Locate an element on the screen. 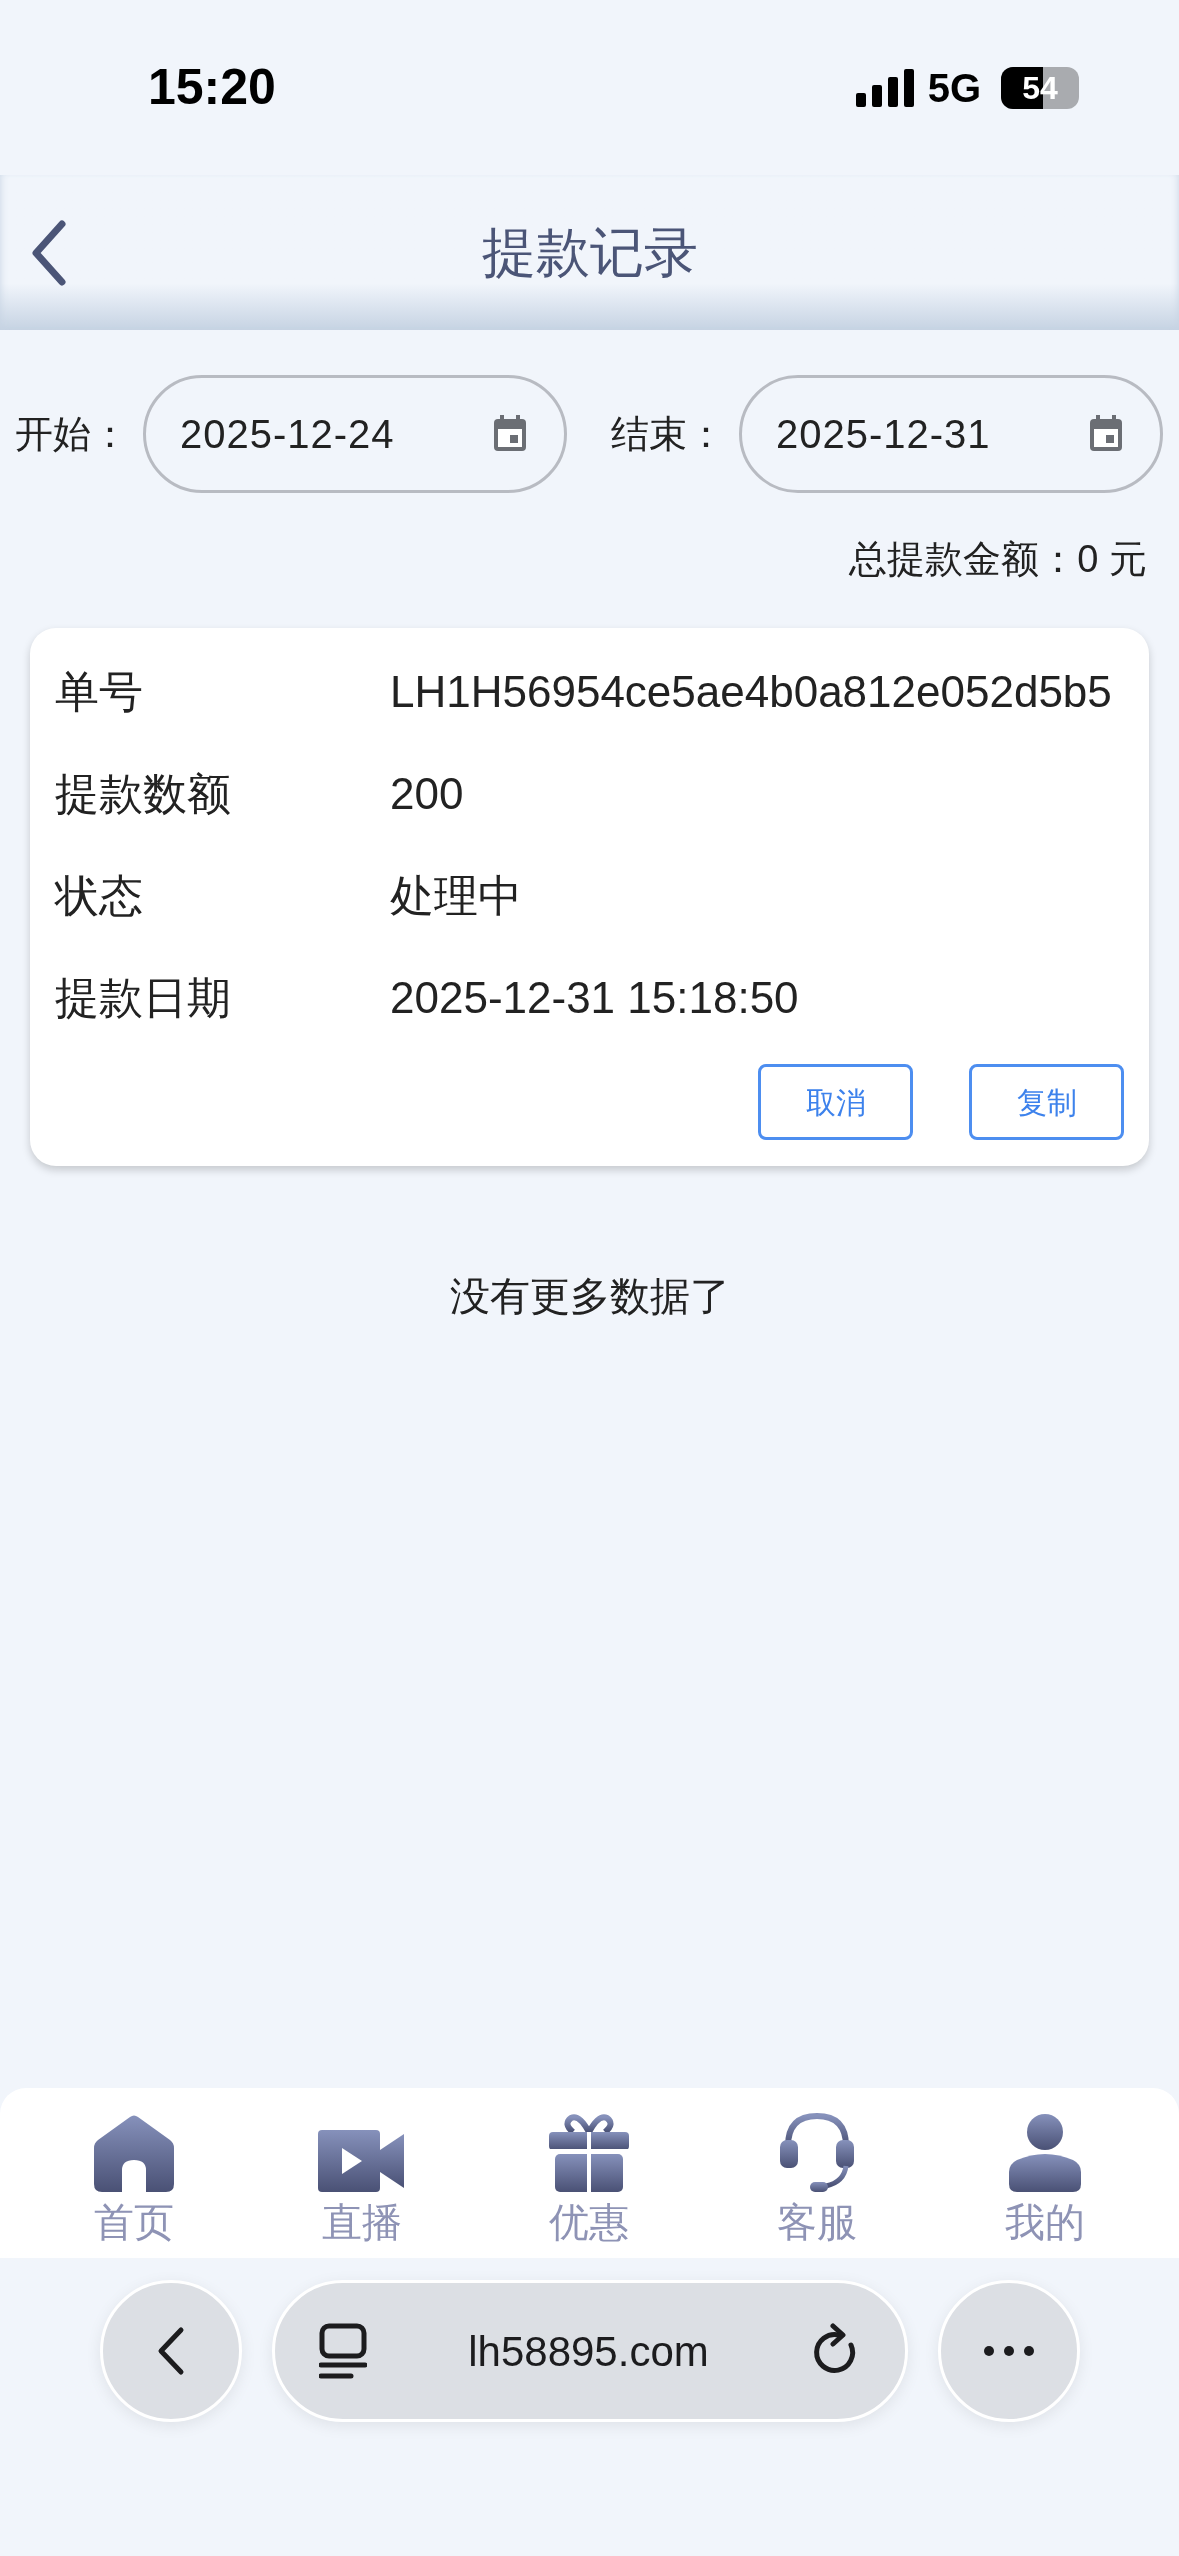 Image resolution: width=1179 pixels, height=2556 pixels. status-time: 15:20 is located at coordinates (212, 87).